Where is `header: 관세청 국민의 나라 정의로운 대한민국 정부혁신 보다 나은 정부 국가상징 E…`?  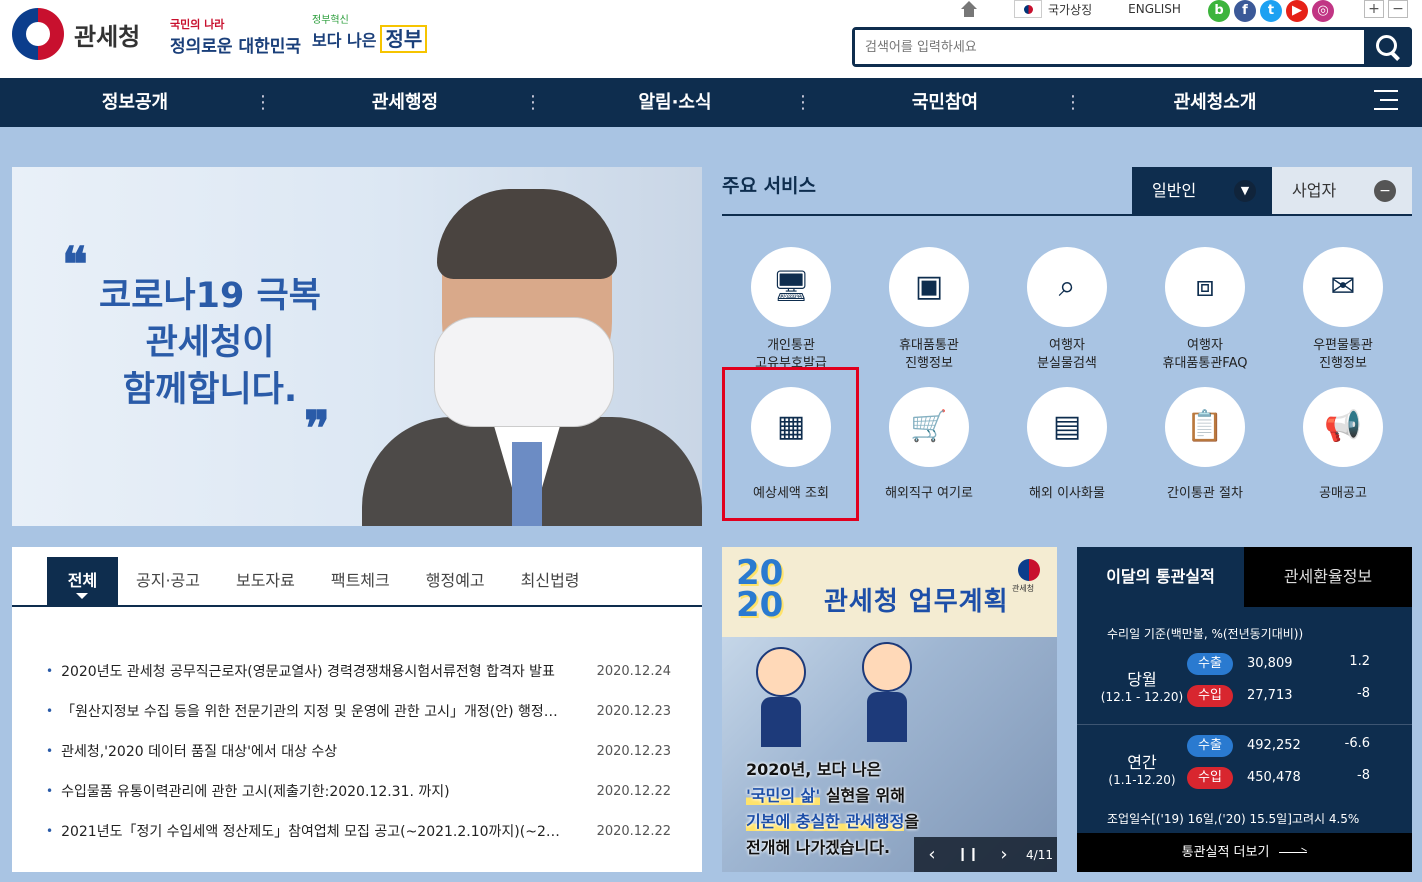 header: 관세청 국민의 나라 정의로운 대한민국 정부혁신 보다 나은 정부 국가상징 E… is located at coordinates (711, 39).